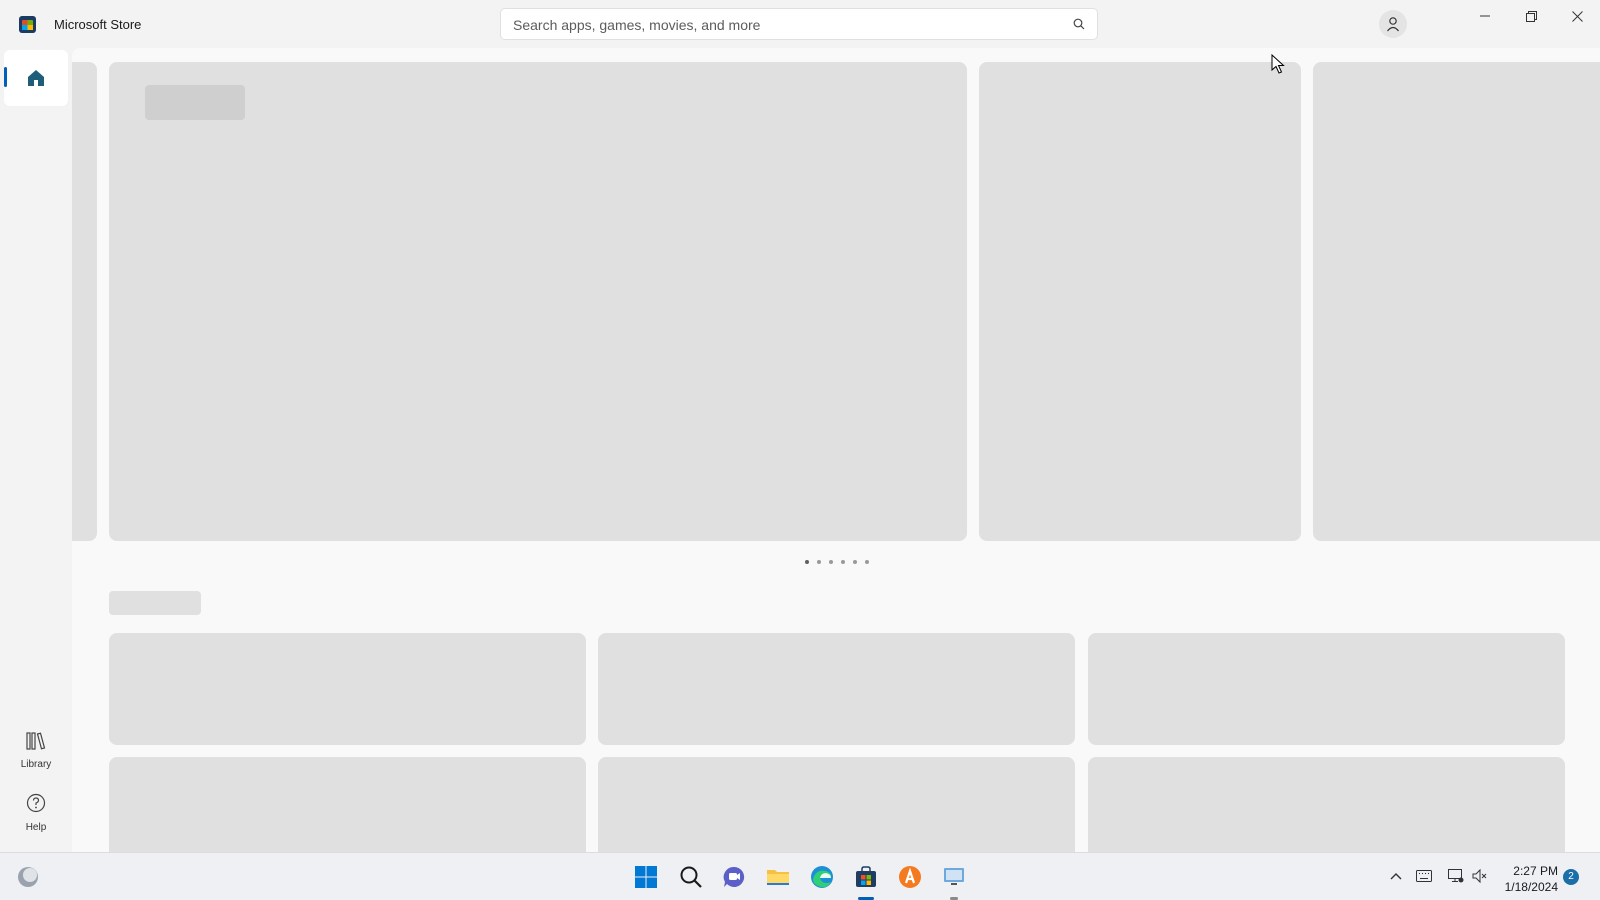 The image size is (1600, 900). Describe the element at coordinates (27, 24) in the screenshot. I see `microsoft-store-logo-icon` at that location.